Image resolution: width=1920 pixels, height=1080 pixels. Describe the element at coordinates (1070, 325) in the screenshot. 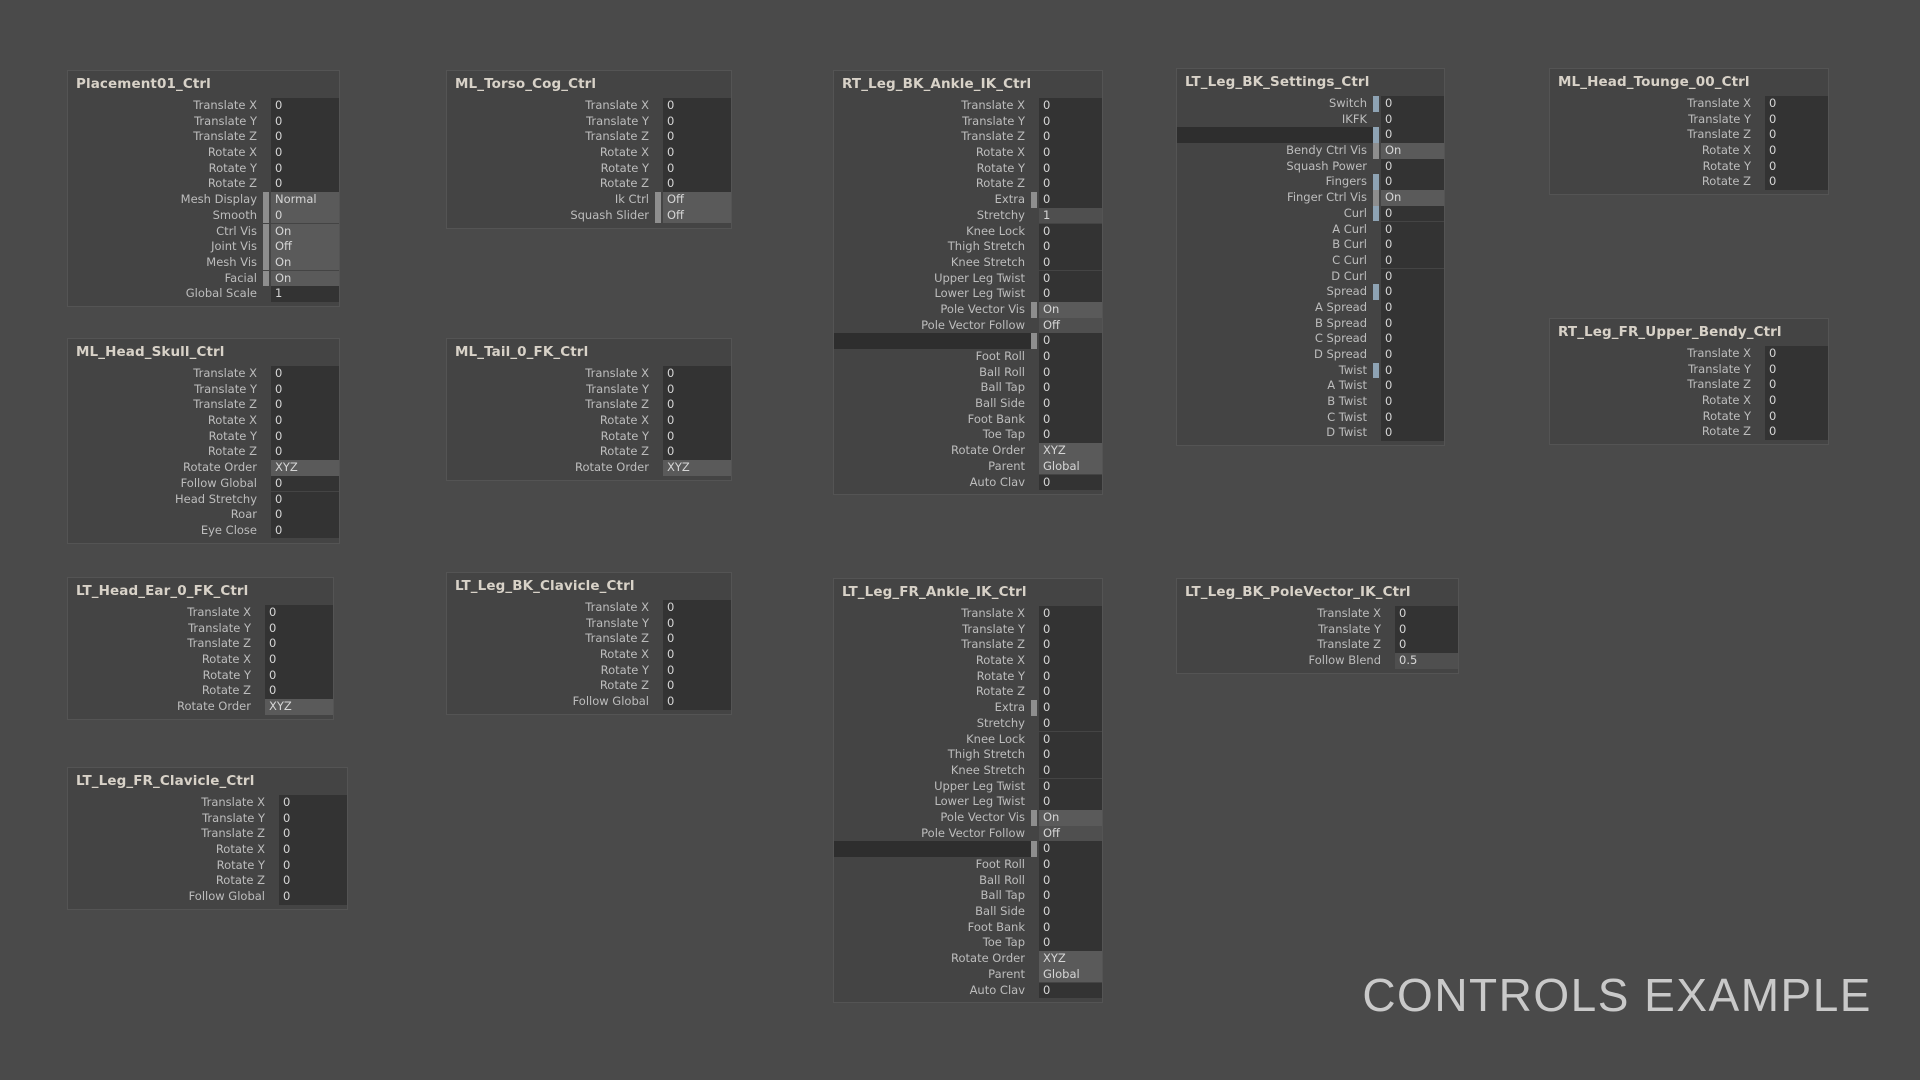

I see `attribute-value-field: Off` at that location.